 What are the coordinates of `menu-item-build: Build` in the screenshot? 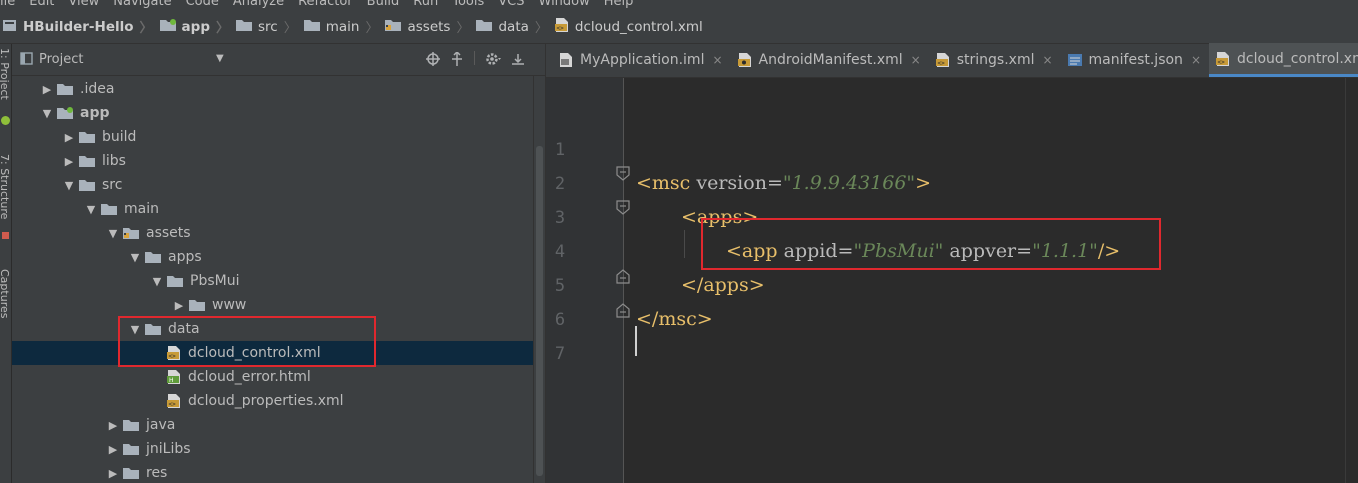 It's located at (383, 5).